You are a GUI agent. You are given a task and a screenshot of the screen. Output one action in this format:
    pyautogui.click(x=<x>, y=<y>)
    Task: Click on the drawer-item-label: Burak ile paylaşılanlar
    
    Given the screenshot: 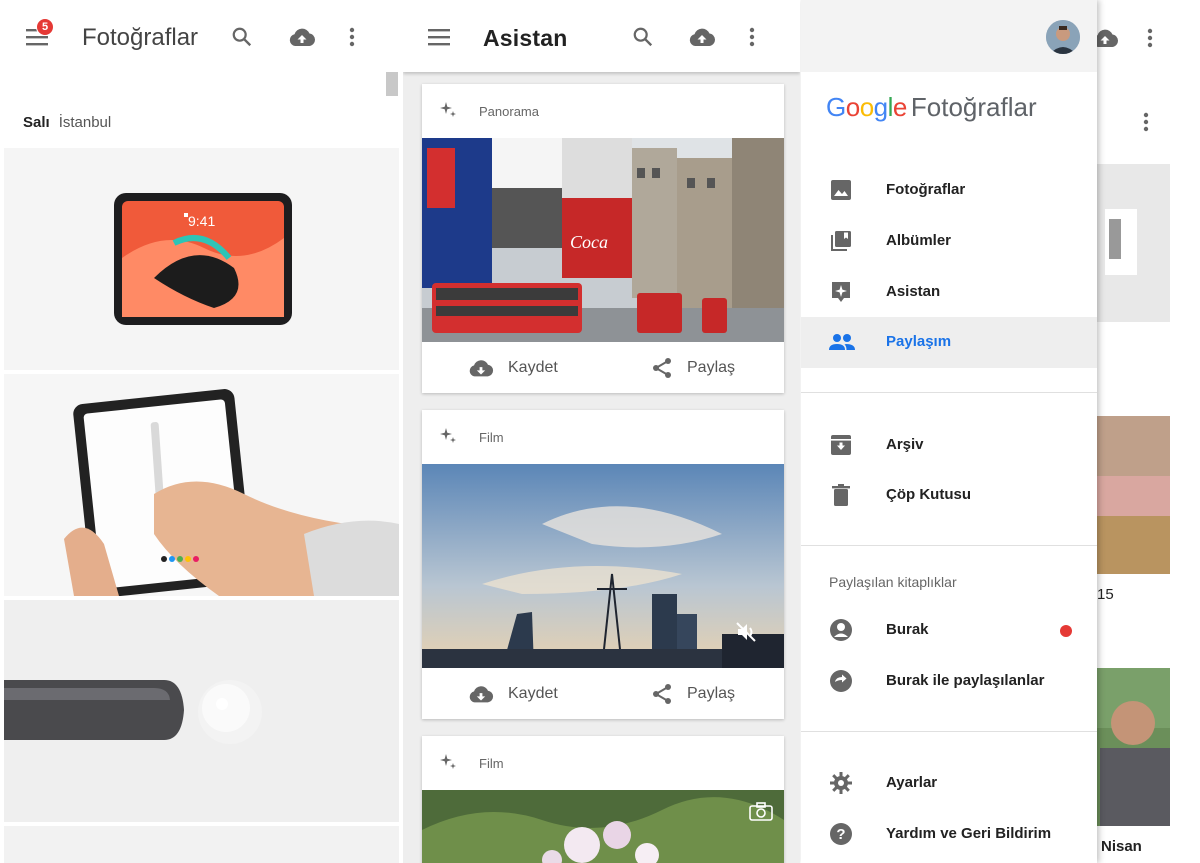 What is the action you would take?
    pyautogui.click(x=965, y=680)
    